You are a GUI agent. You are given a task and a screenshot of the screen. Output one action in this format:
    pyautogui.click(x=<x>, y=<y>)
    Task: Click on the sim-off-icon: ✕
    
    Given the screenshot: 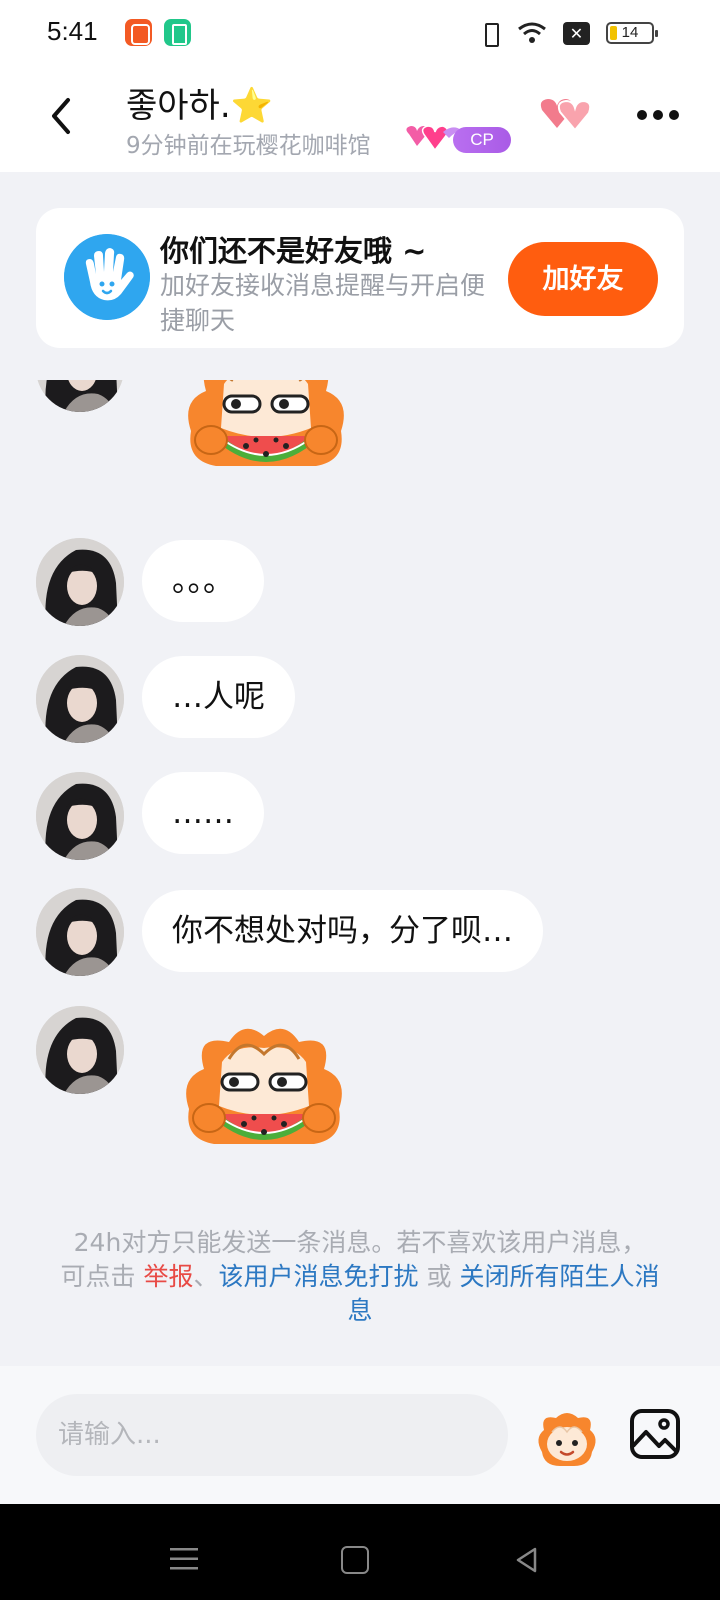 What is the action you would take?
    pyautogui.click(x=576, y=33)
    